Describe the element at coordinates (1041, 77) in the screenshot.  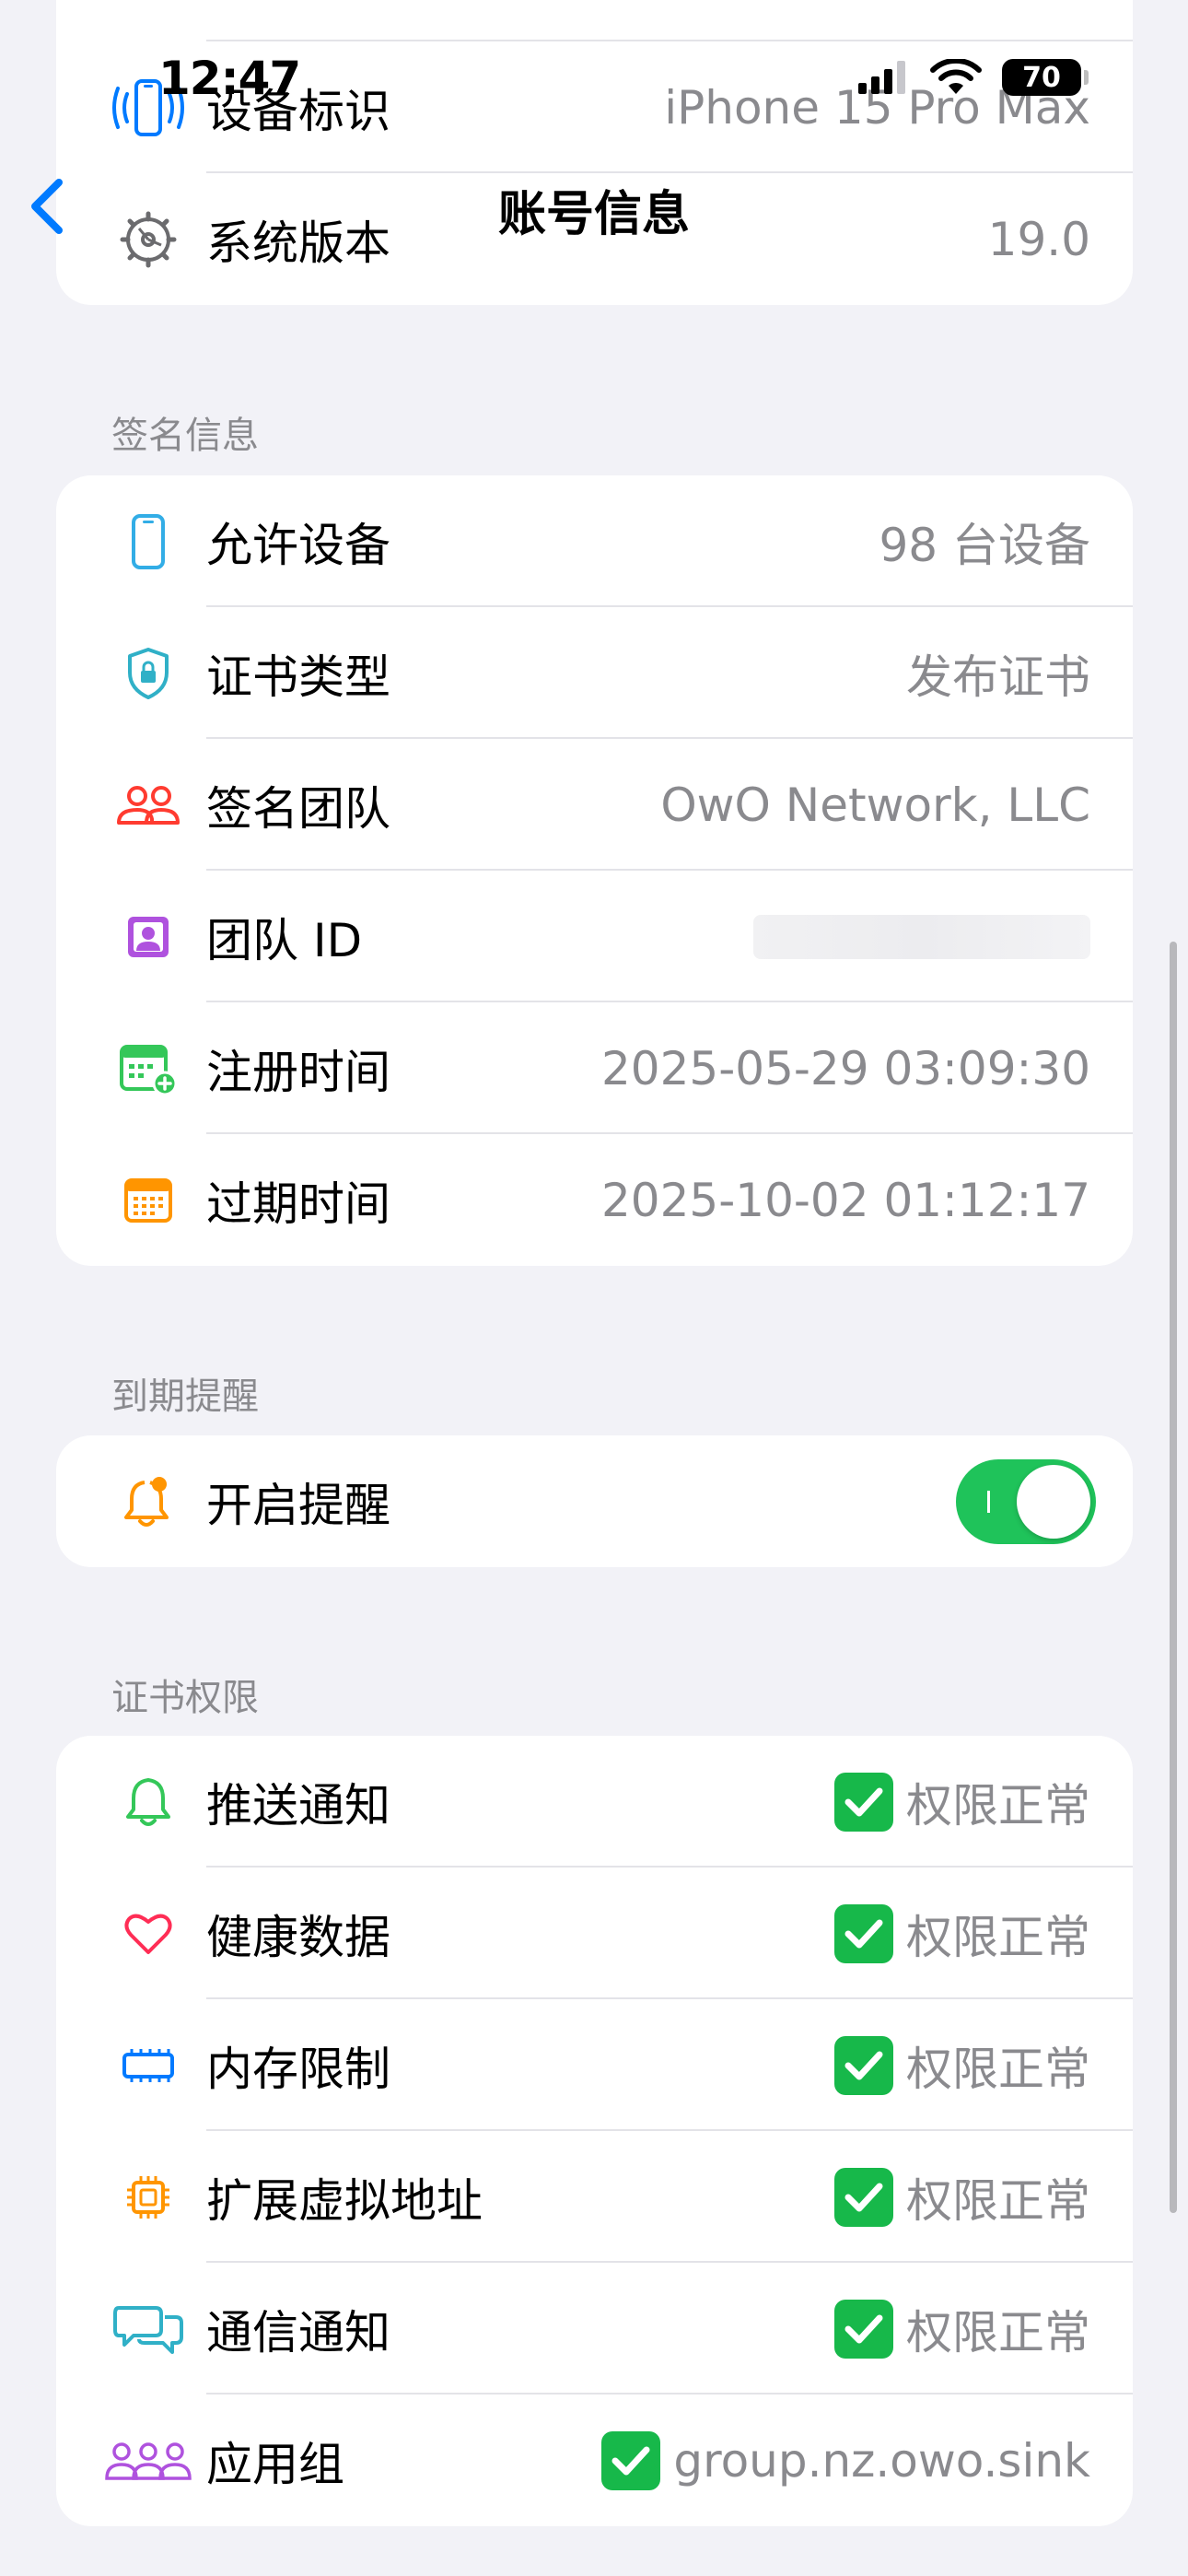
I see `battery-level: 70` at that location.